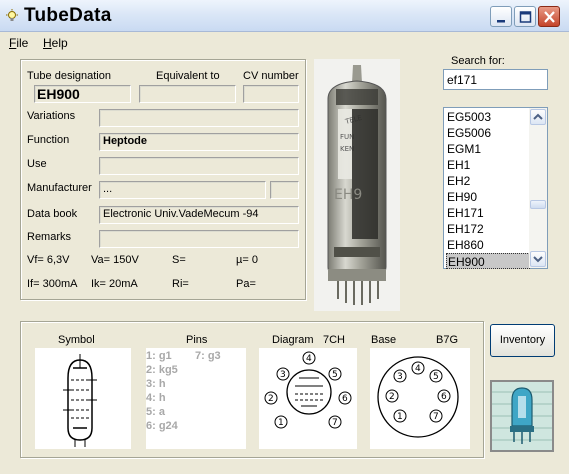  Describe the element at coordinates (478, 61) in the screenshot. I see `search-label: Search for:` at that location.